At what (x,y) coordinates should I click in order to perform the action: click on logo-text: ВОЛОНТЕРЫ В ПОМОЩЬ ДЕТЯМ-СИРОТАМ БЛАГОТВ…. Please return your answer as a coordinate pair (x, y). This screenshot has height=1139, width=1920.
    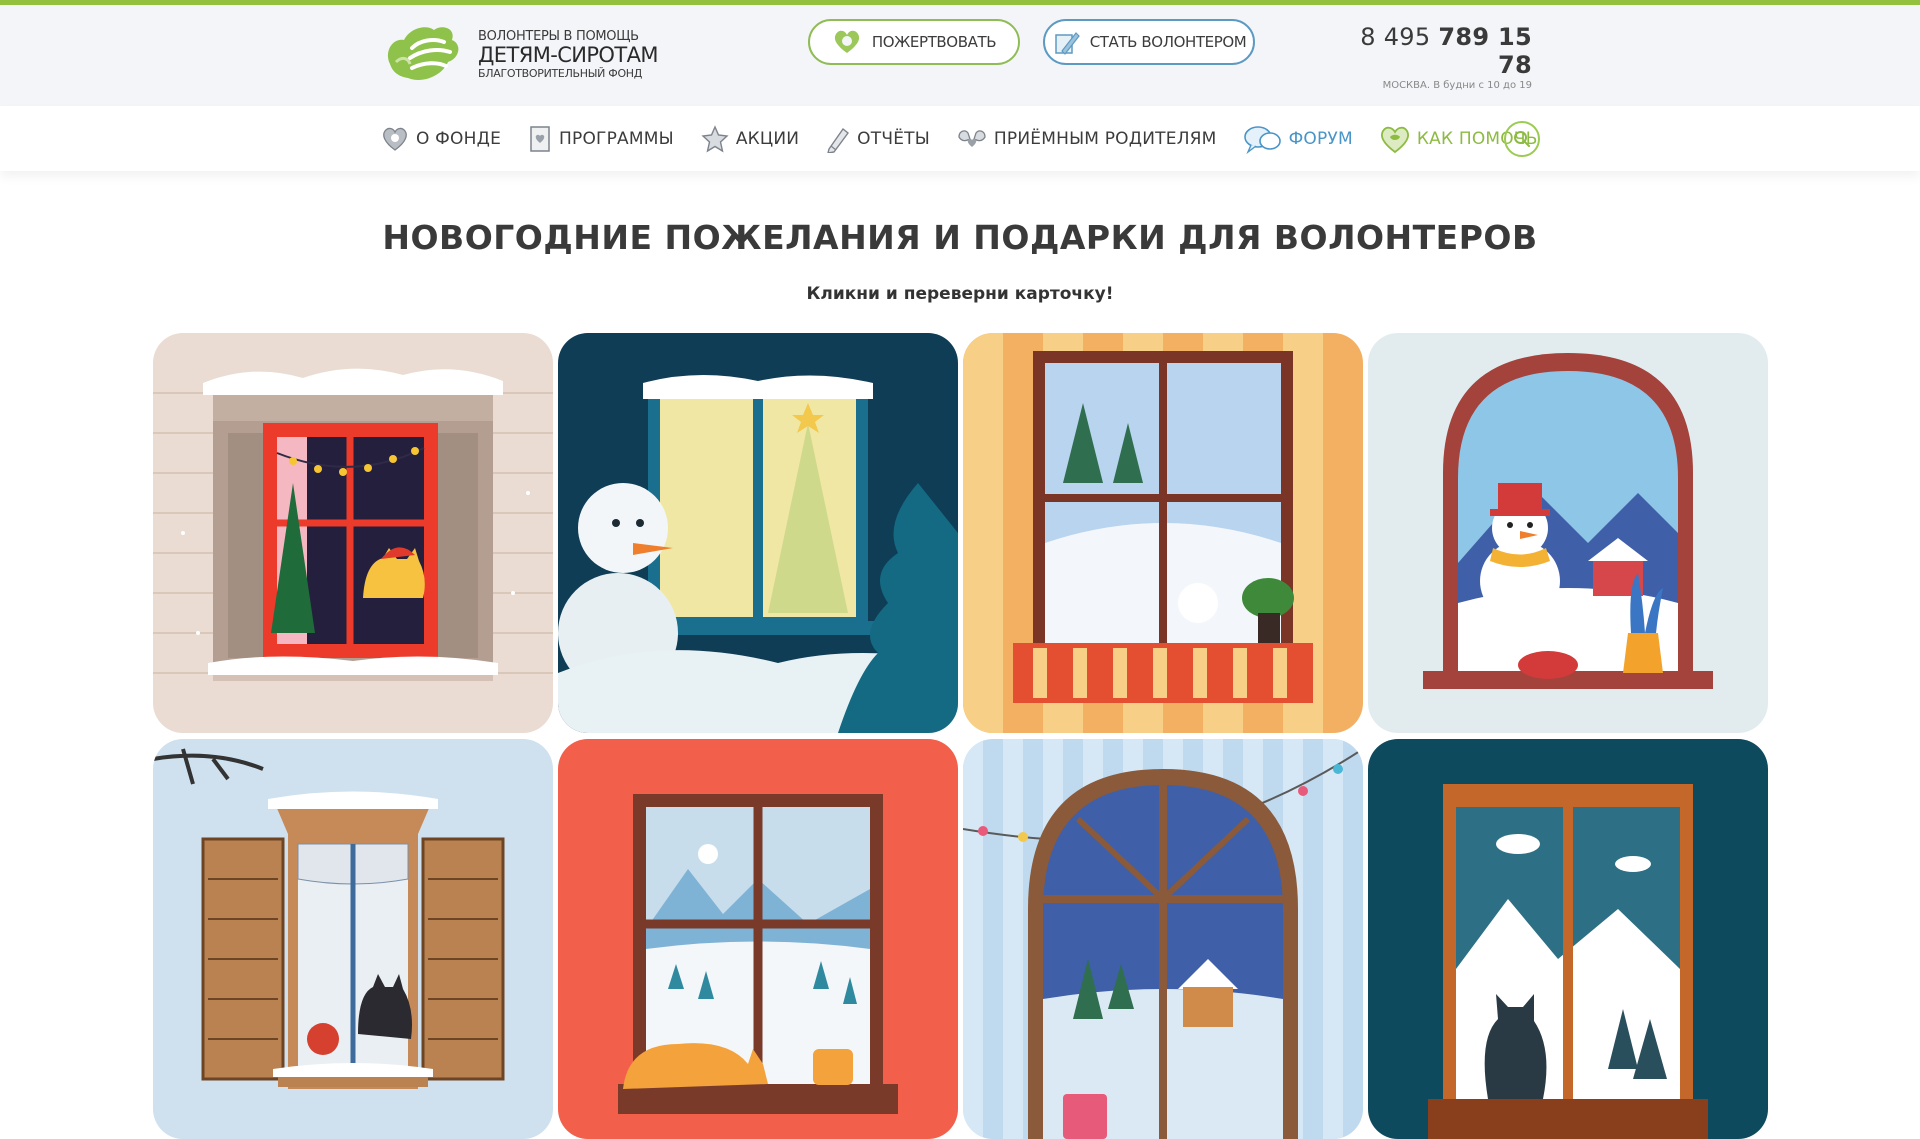
    Looking at the image, I should click on (568, 54).